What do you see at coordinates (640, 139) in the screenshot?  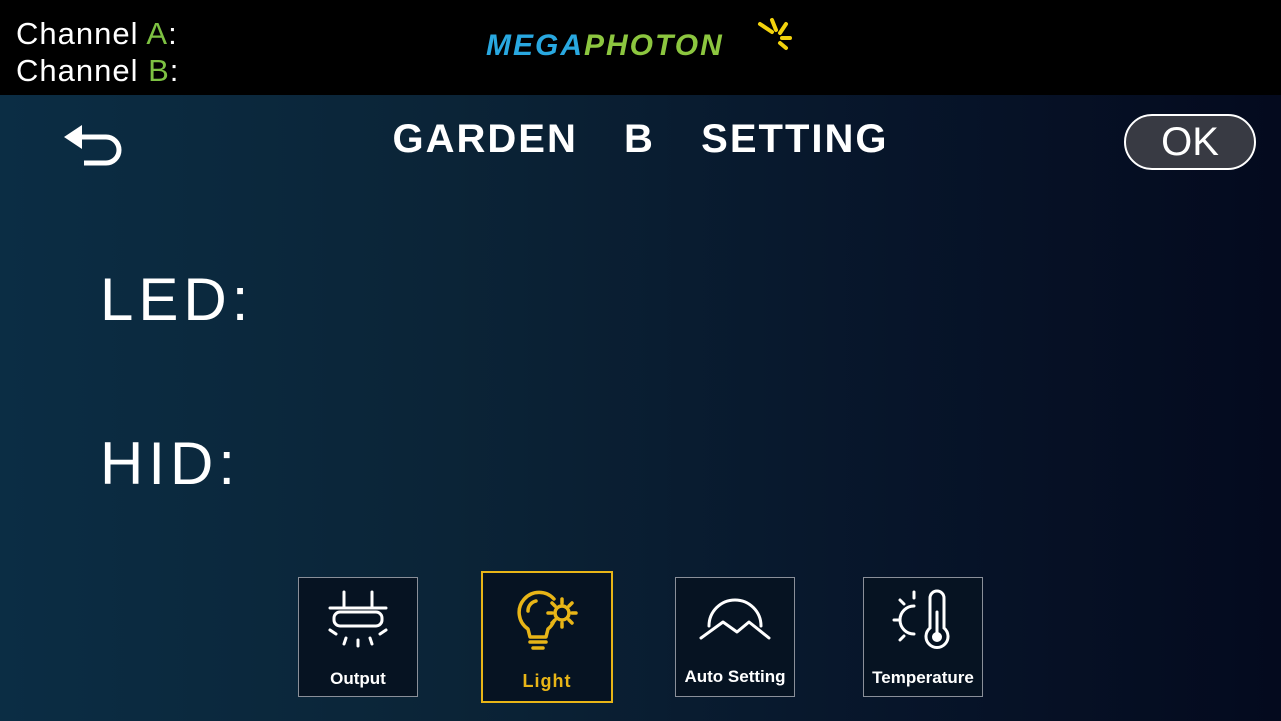 I see `page-title: GARDEN B SETTING` at bounding box center [640, 139].